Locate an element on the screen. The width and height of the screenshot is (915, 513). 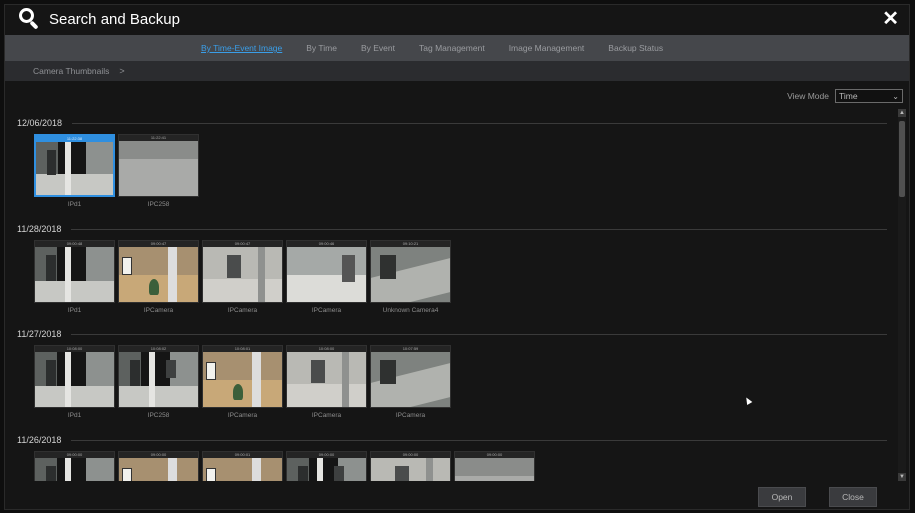
thumbnail-image: 11:22:38 is located at coordinates (74, 165).